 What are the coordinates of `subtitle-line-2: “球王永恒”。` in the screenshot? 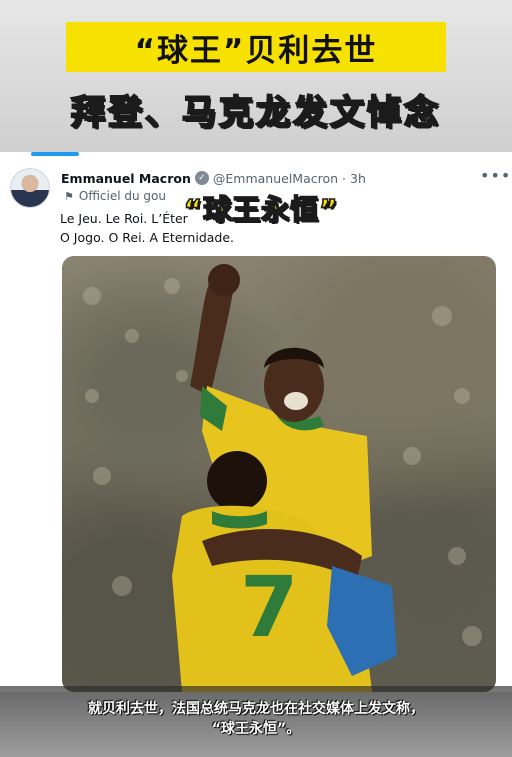 It's located at (256, 729).